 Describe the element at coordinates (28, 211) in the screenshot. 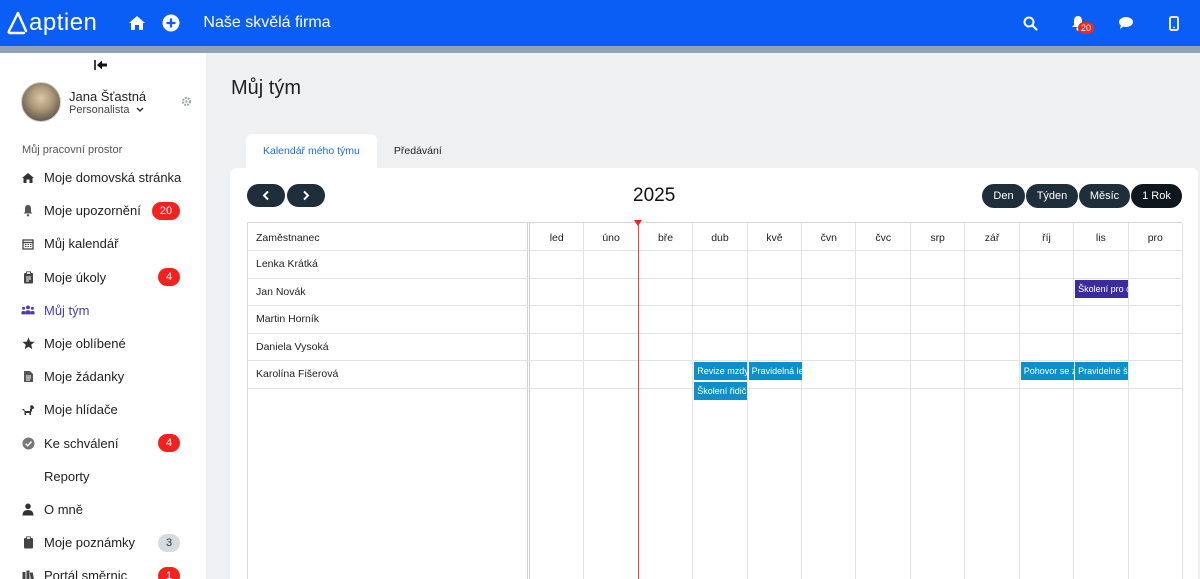

I see `bell-icon` at that location.